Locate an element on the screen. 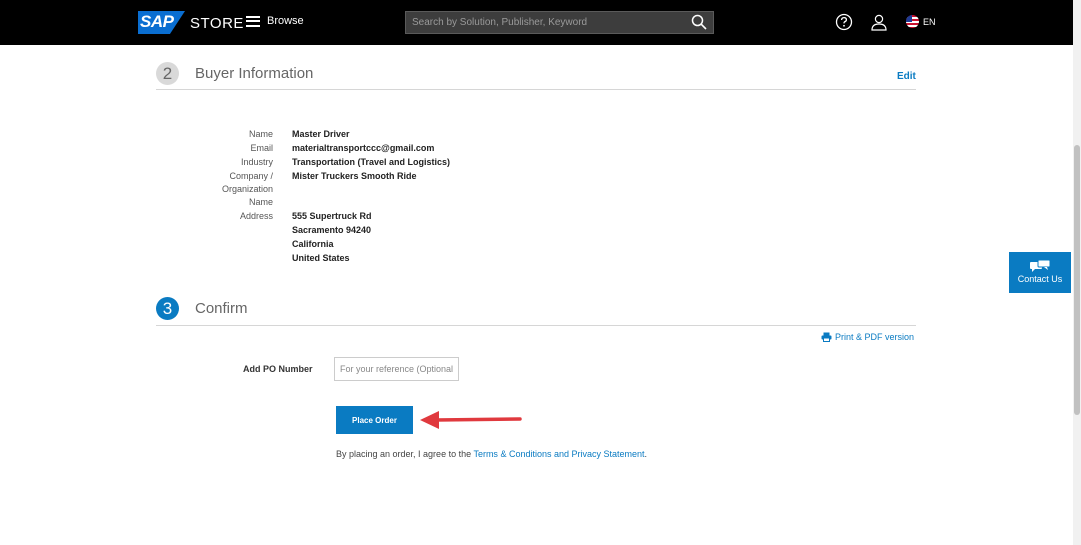 Image resolution: width=1081 pixels, height=545 pixels. terms-privacy-link: Terms & Conditions and Privacy Statement is located at coordinates (558, 454).